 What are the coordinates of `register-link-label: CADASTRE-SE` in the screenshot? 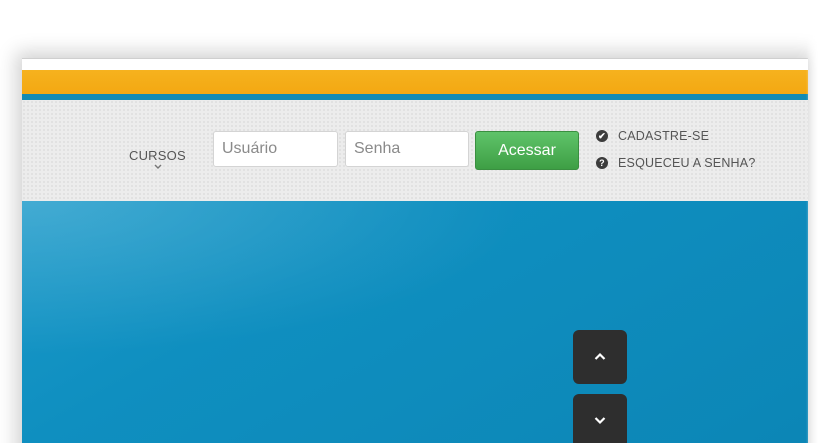 It's located at (664, 136).